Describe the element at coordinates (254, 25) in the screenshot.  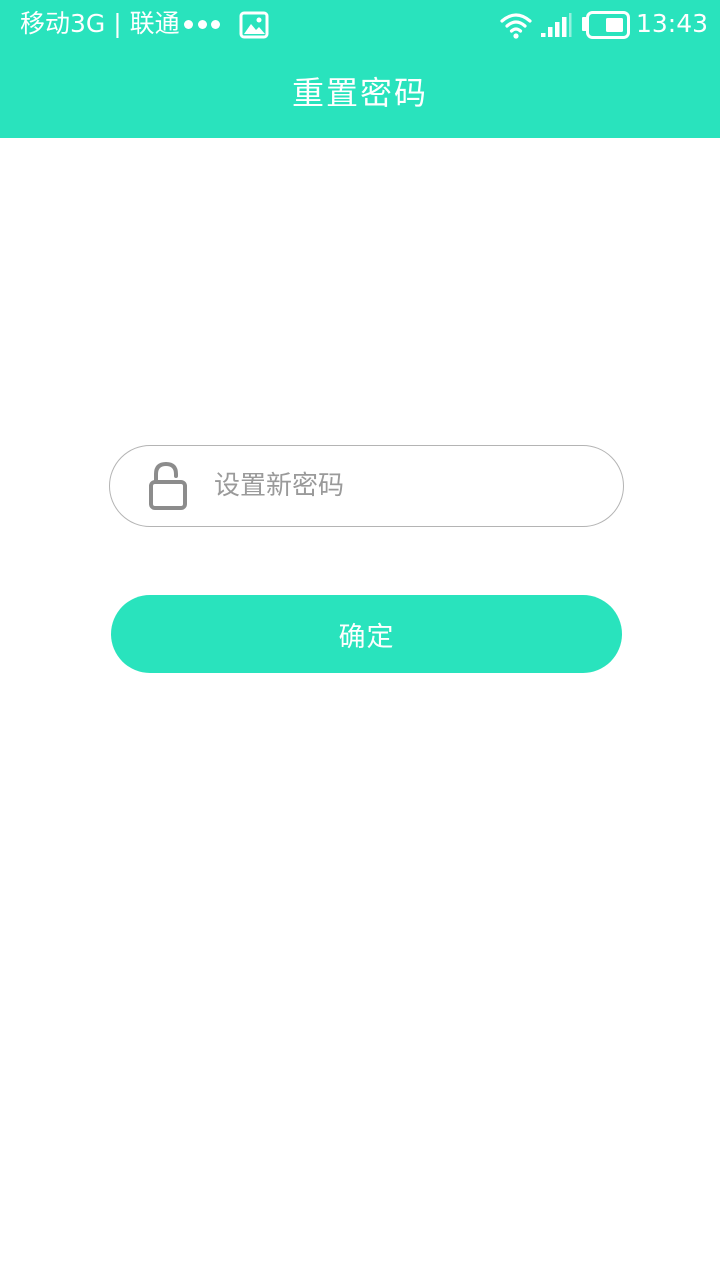
I see `gallery-icon` at that location.